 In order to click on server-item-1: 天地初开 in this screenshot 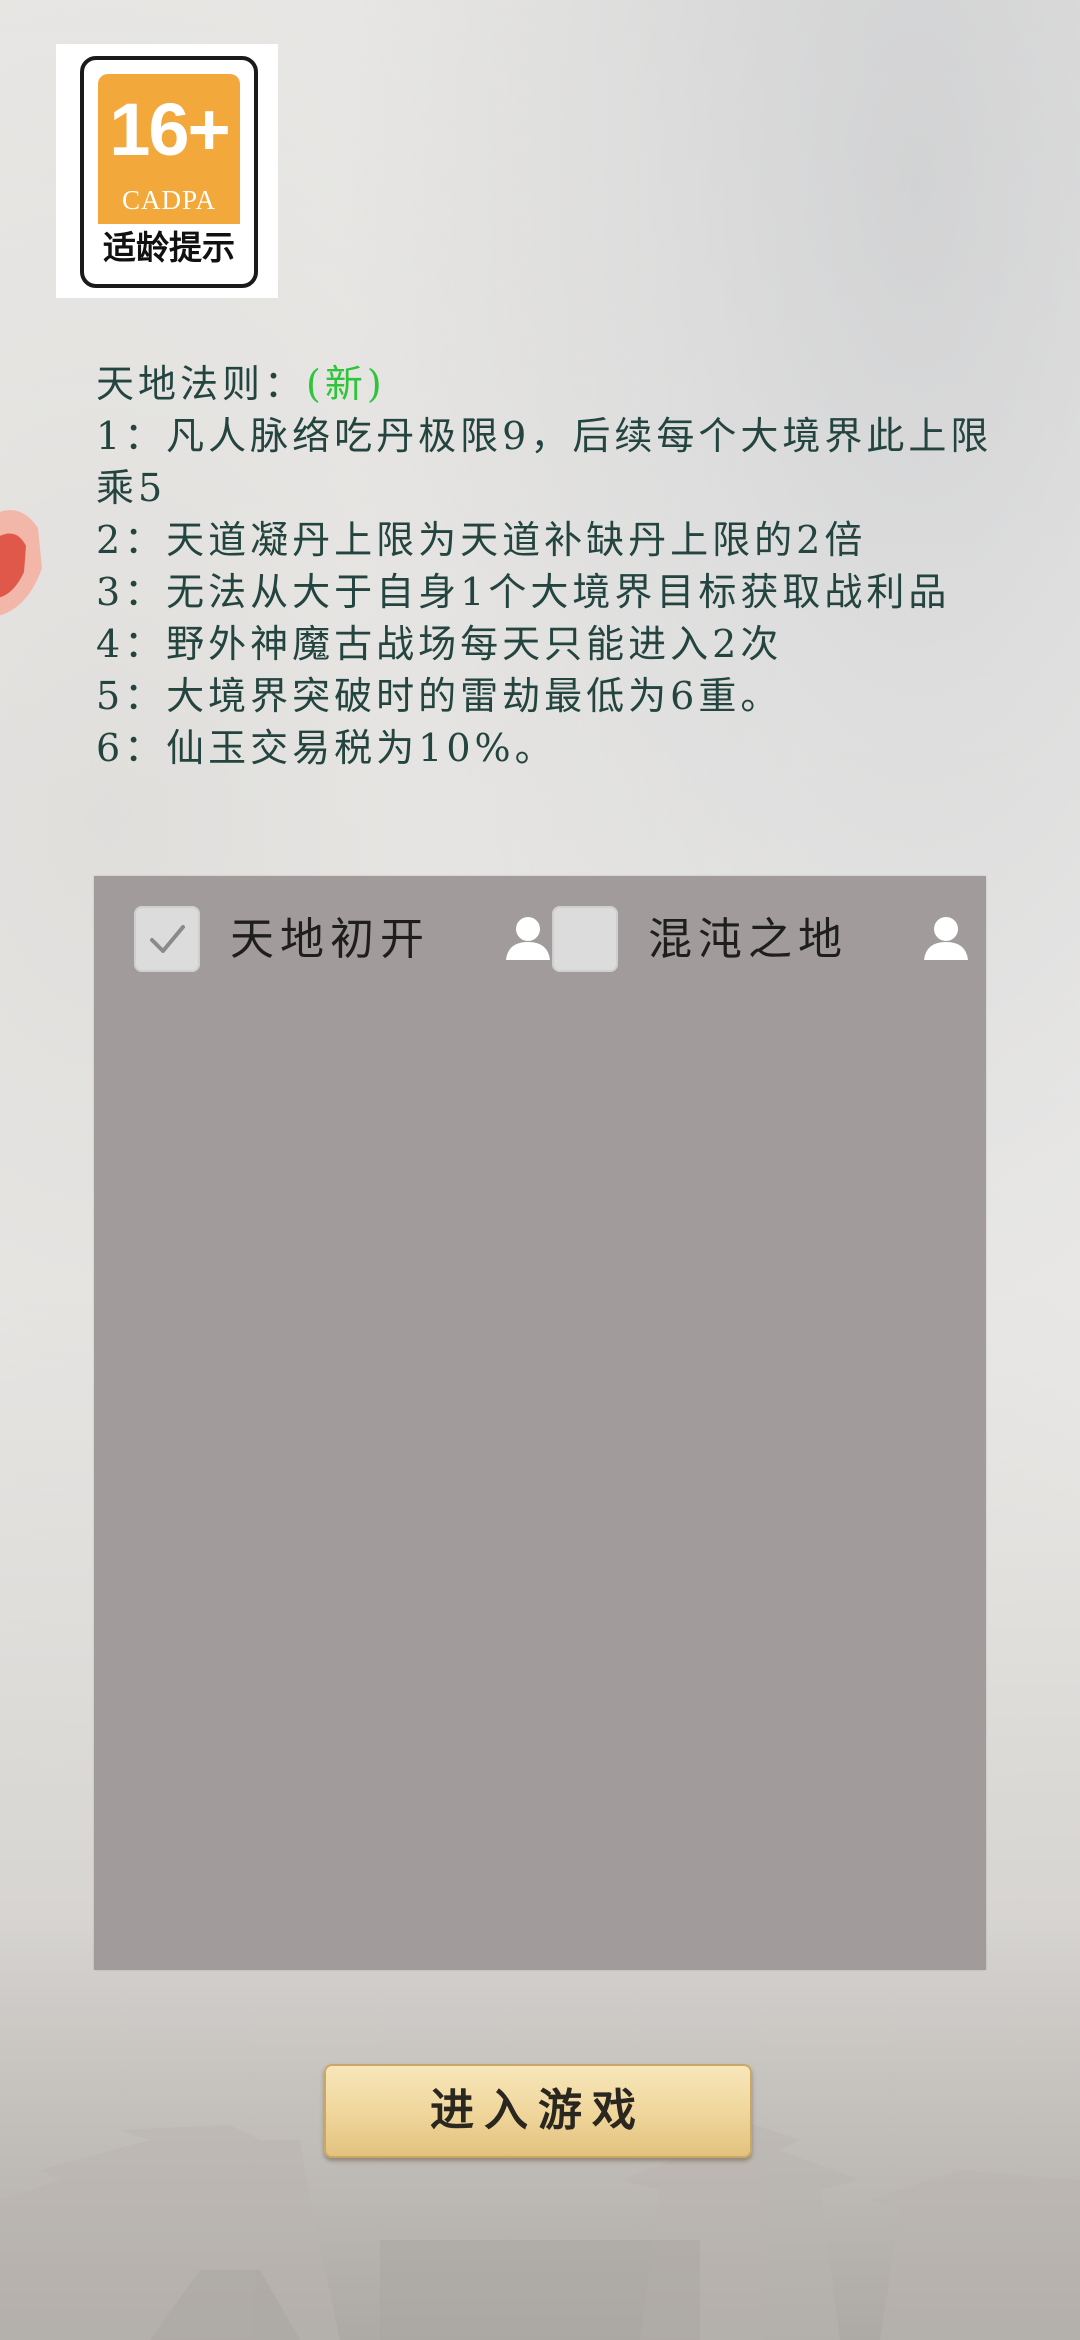, I will do `click(344, 939)`.